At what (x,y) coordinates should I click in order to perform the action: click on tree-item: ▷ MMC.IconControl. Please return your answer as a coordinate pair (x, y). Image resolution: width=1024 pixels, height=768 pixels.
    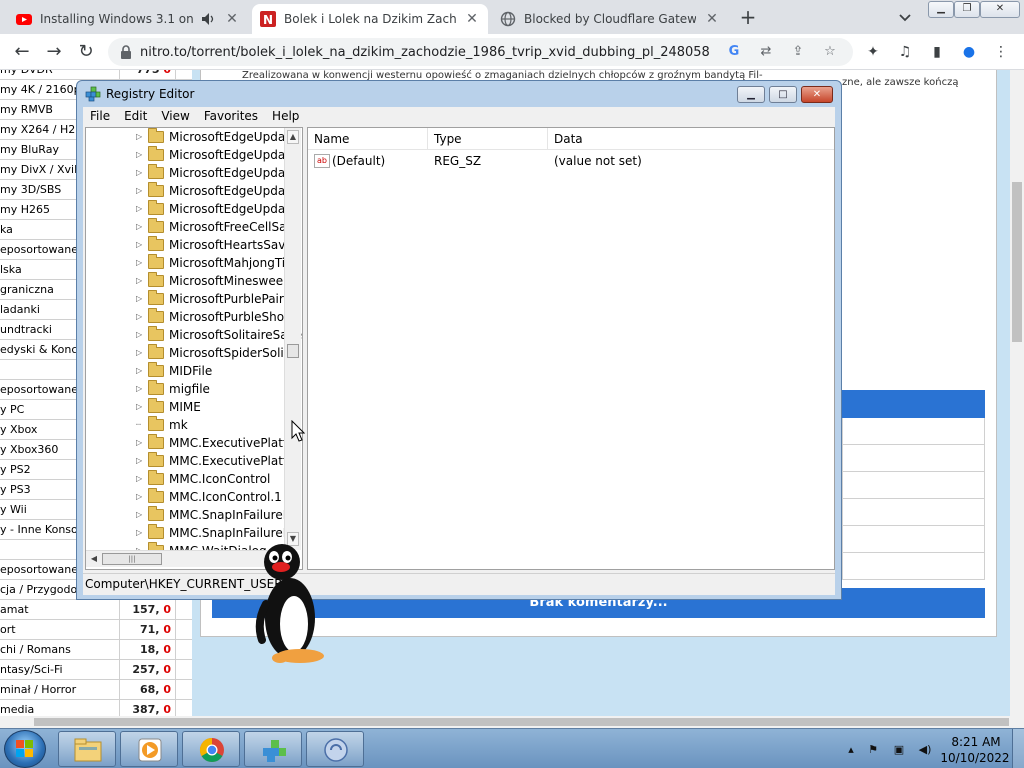
    Looking at the image, I should click on (185, 479).